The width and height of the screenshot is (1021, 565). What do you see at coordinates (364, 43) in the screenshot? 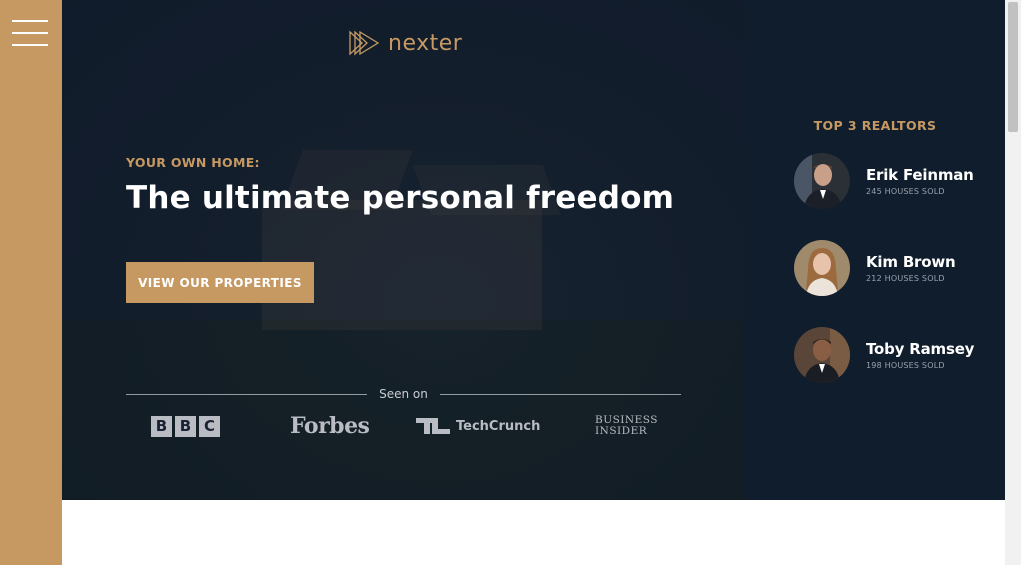
I see `logo-play-icon` at bounding box center [364, 43].